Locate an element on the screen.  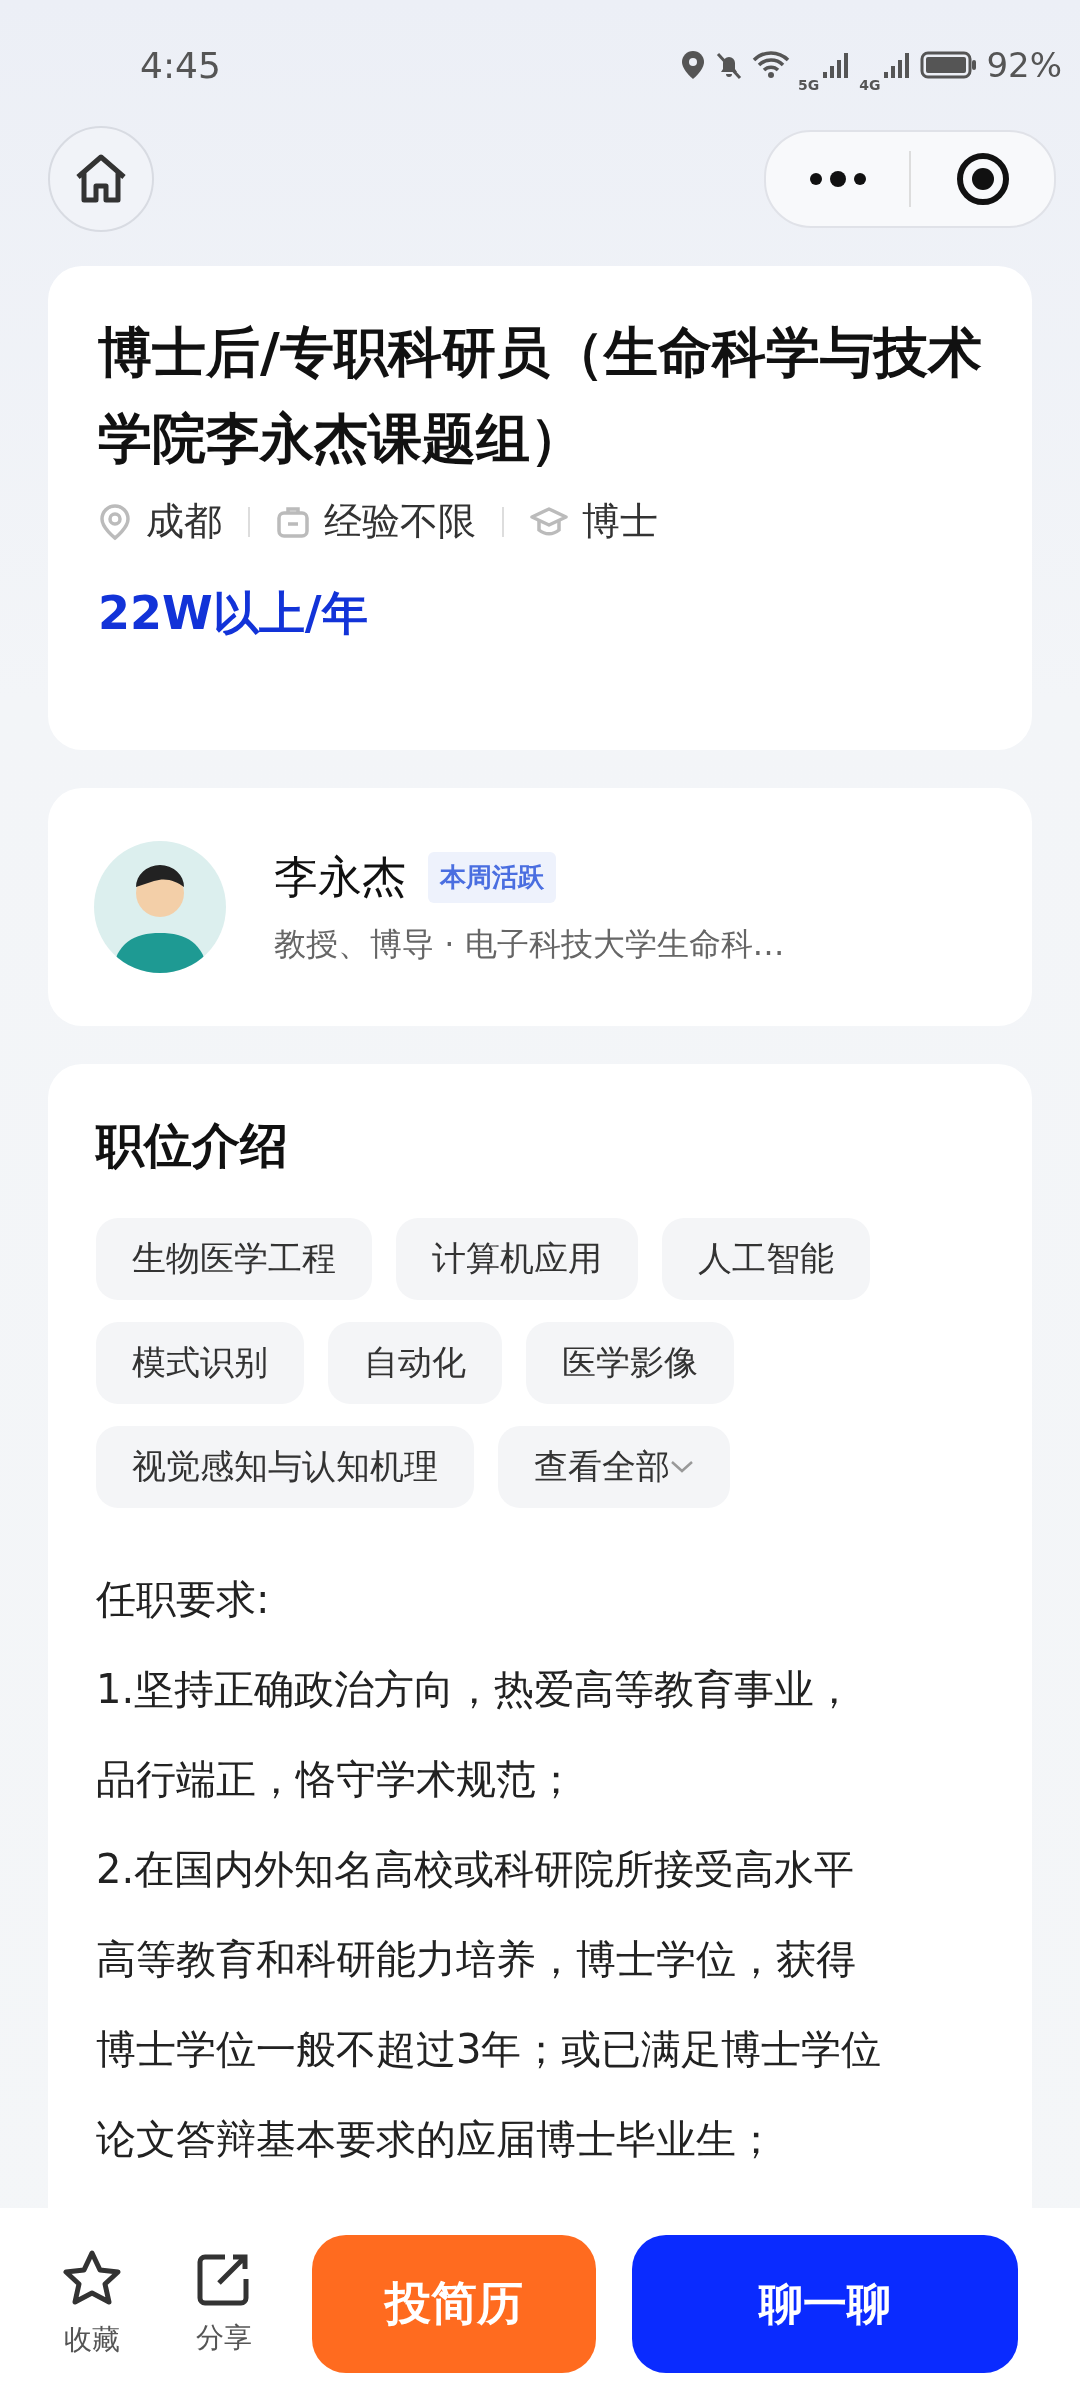
wifi-icon is located at coordinates (770, 65).